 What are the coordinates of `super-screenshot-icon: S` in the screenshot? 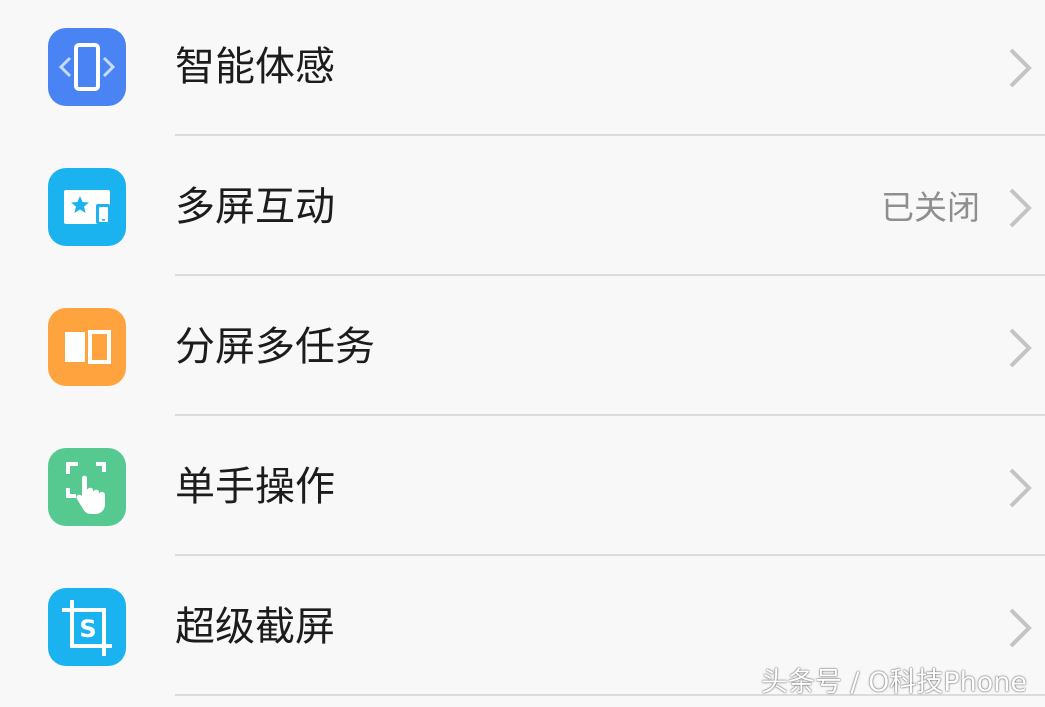 It's located at (87, 627).